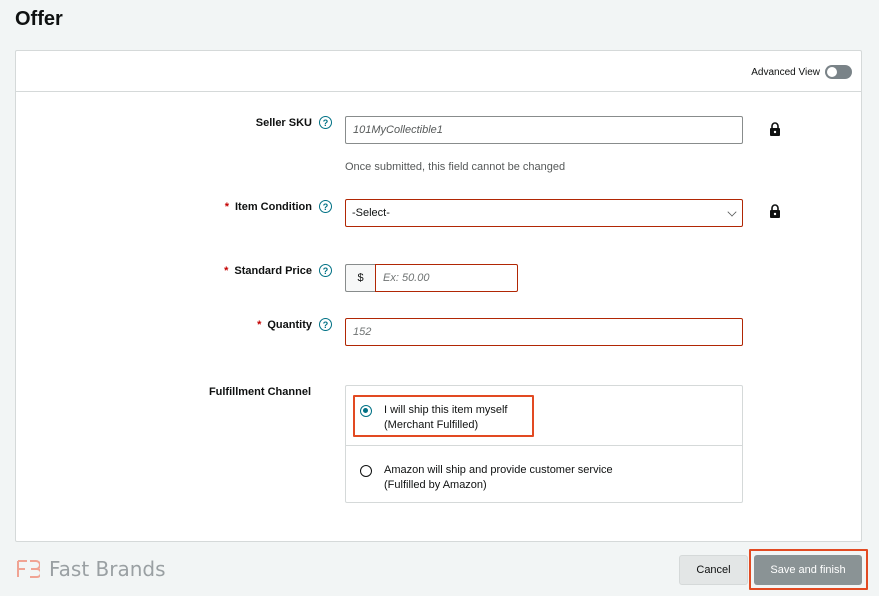 This screenshot has height=596, width=879. What do you see at coordinates (438, 71) in the screenshot?
I see `card-header: Advanced View` at bounding box center [438, 71].